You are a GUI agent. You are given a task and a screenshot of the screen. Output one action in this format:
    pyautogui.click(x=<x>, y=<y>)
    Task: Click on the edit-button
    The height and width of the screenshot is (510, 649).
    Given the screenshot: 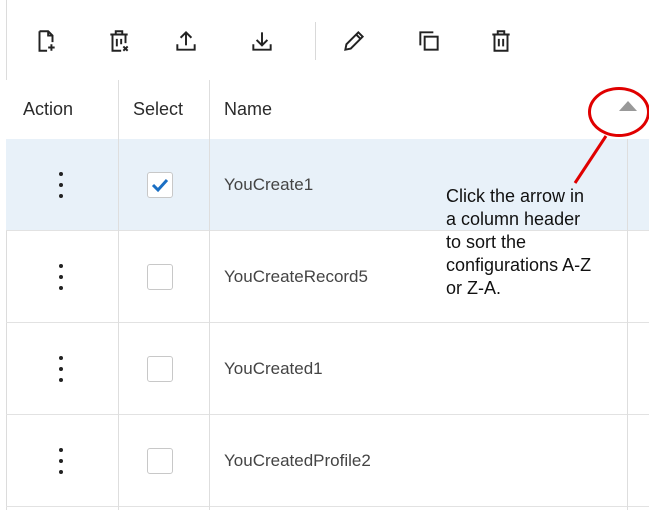 What is the action you would take?
    pyautogui.click(x=354, y=41)
    